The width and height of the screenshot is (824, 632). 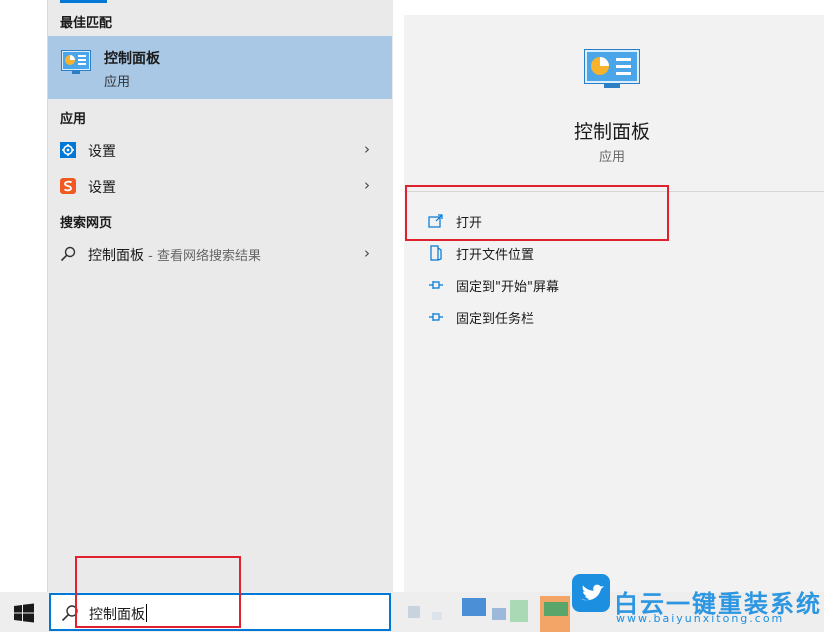 I want to click on best-match-control-panel: 控制面板 应用, so click(x=220, y=67).